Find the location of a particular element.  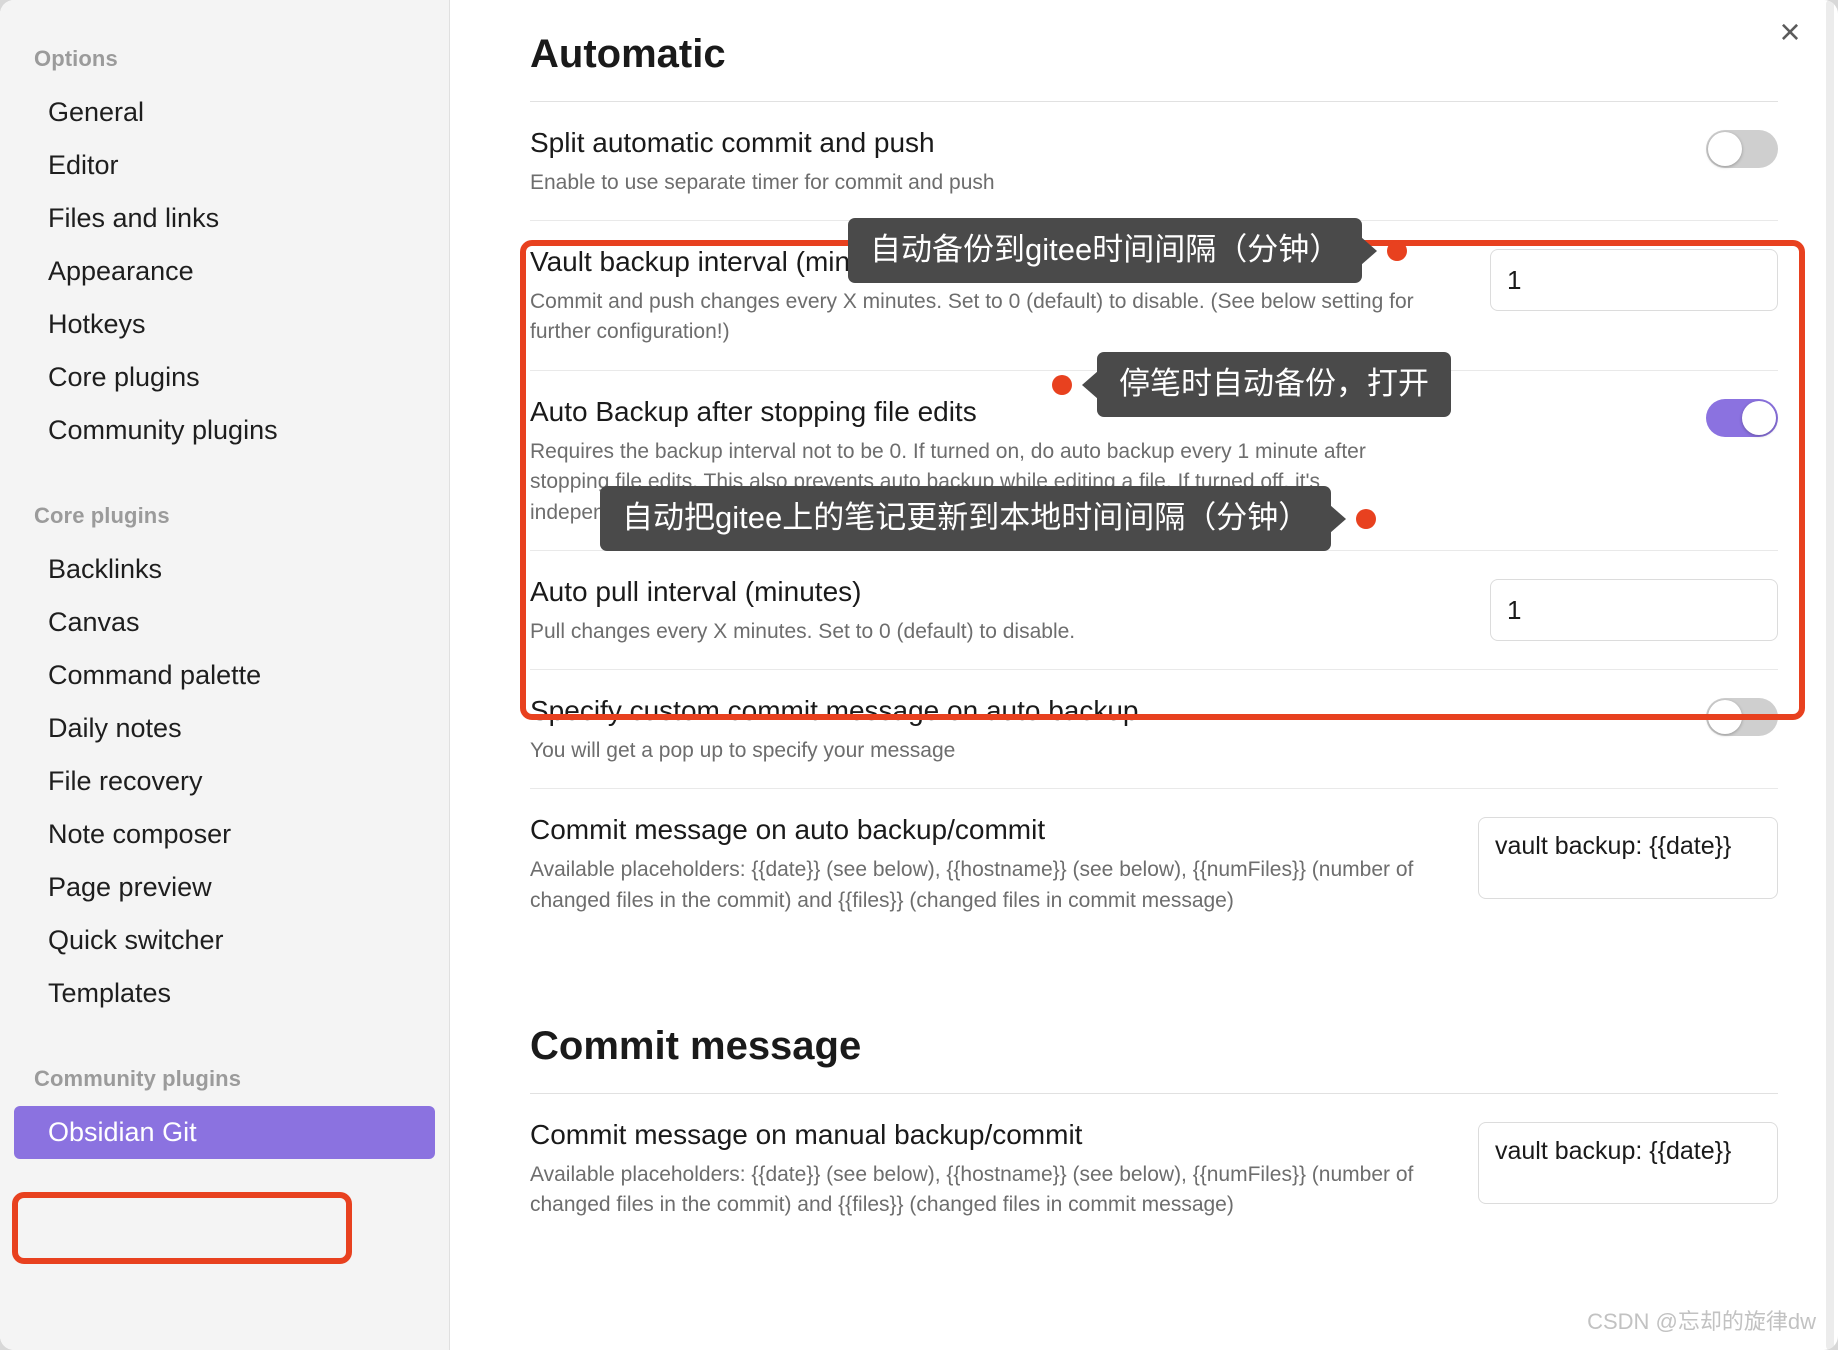

toggle-specify-custom-commit-message is located at coordinates (1742, 717).